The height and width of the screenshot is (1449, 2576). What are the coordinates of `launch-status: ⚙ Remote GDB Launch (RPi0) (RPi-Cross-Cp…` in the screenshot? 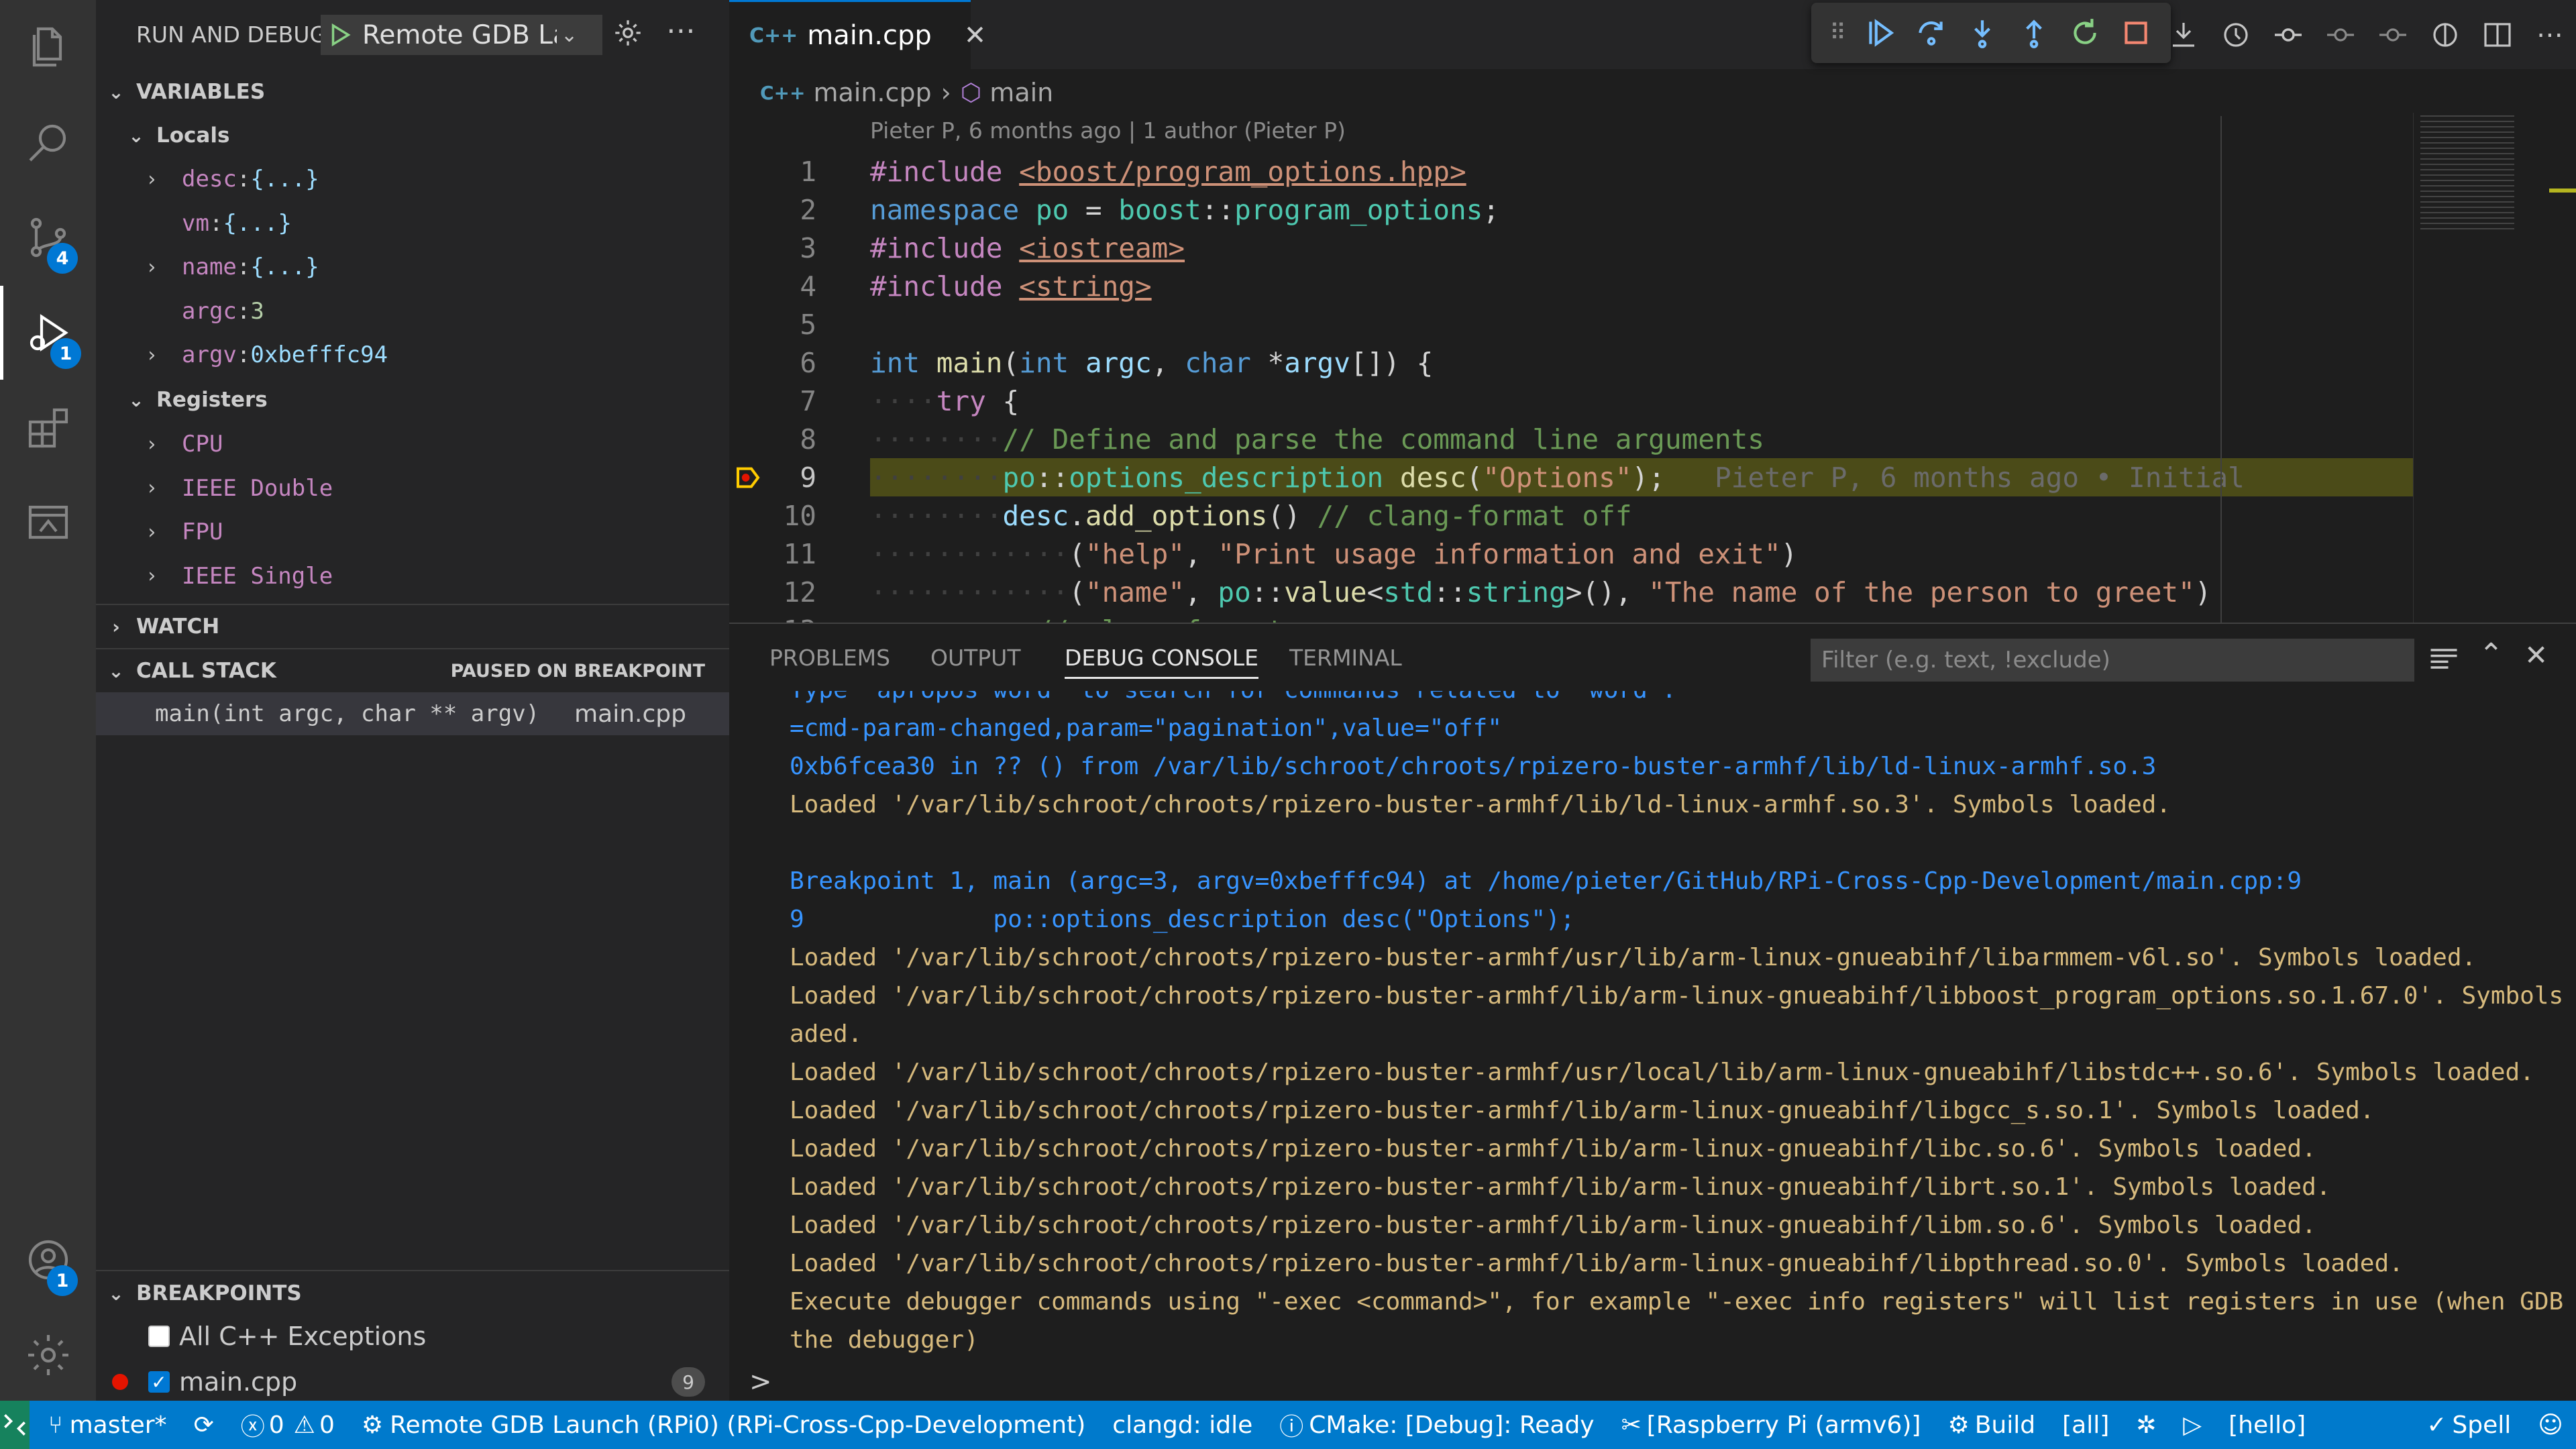 It's located at (723, 1425).